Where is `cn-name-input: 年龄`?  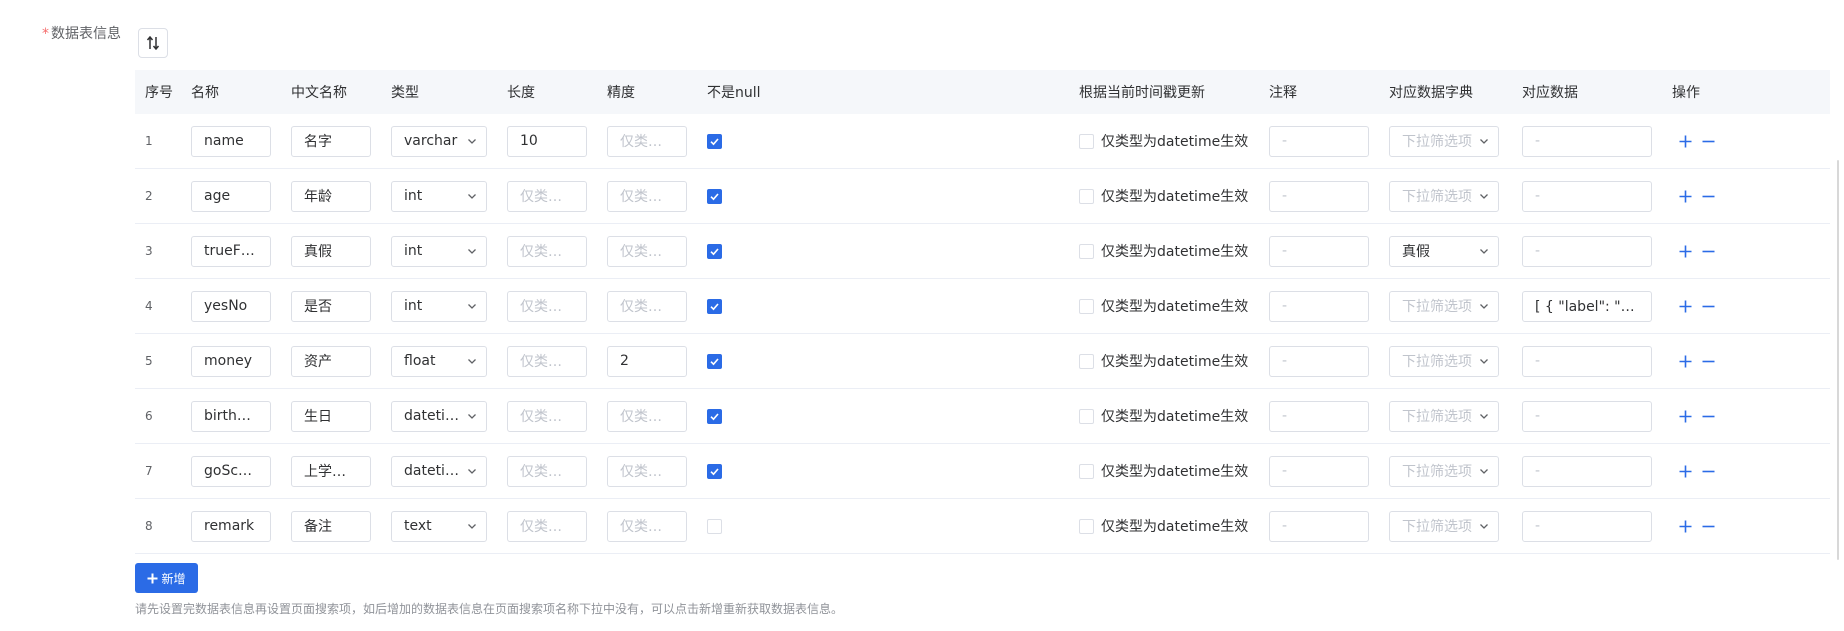 cn-name-input: 年龄 is located at coordinates (331, 196).